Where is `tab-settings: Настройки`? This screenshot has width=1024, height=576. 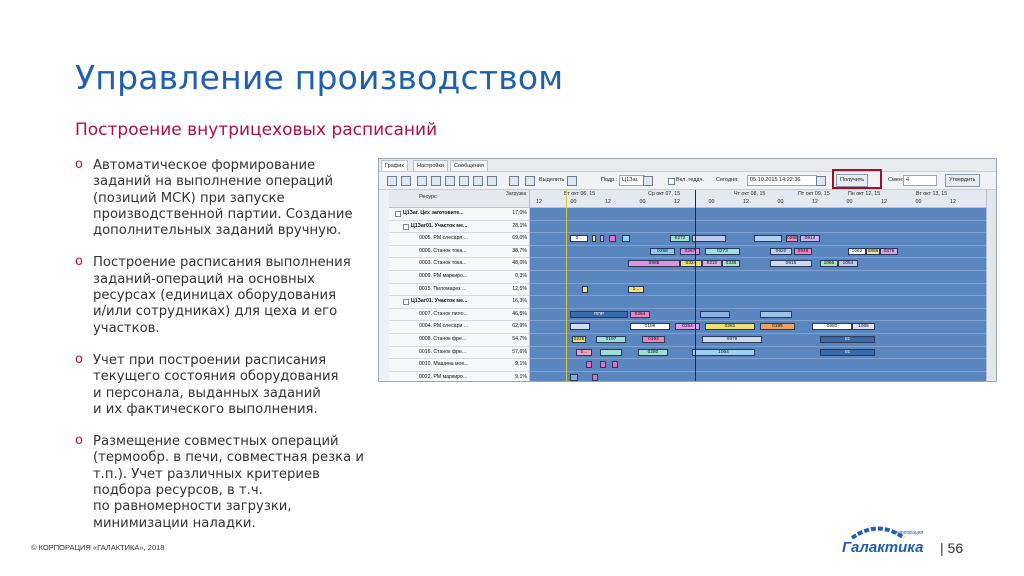 tab-settings: Настройки is located at coordinates (430, 165).